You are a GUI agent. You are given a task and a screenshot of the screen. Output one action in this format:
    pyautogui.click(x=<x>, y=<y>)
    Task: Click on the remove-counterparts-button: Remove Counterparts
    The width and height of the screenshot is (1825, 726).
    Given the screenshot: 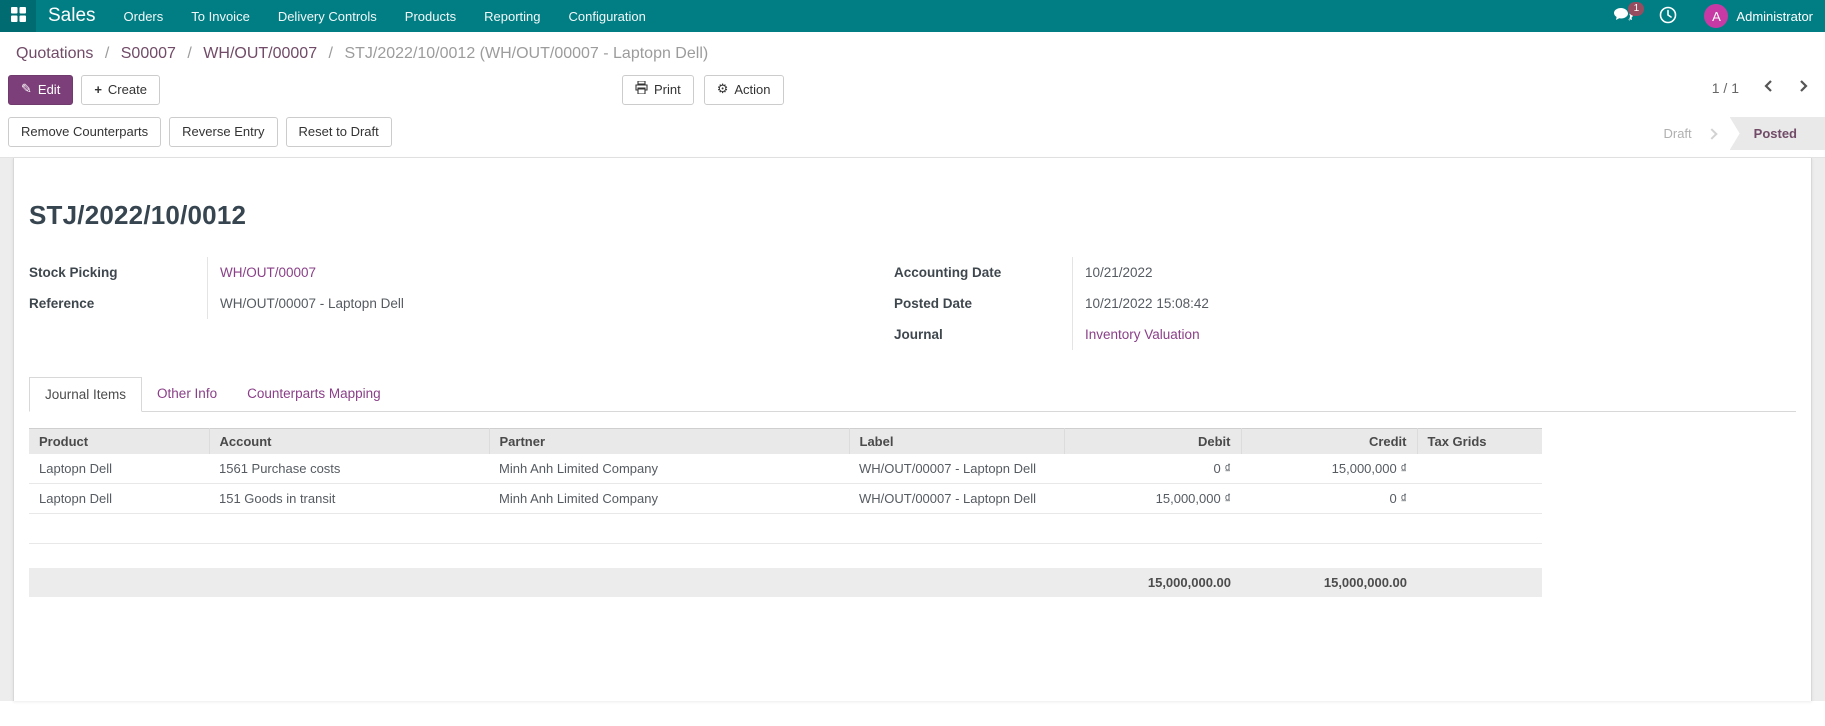 What is the action you would take?
    pyautogui.click(x=85, y=132)
    